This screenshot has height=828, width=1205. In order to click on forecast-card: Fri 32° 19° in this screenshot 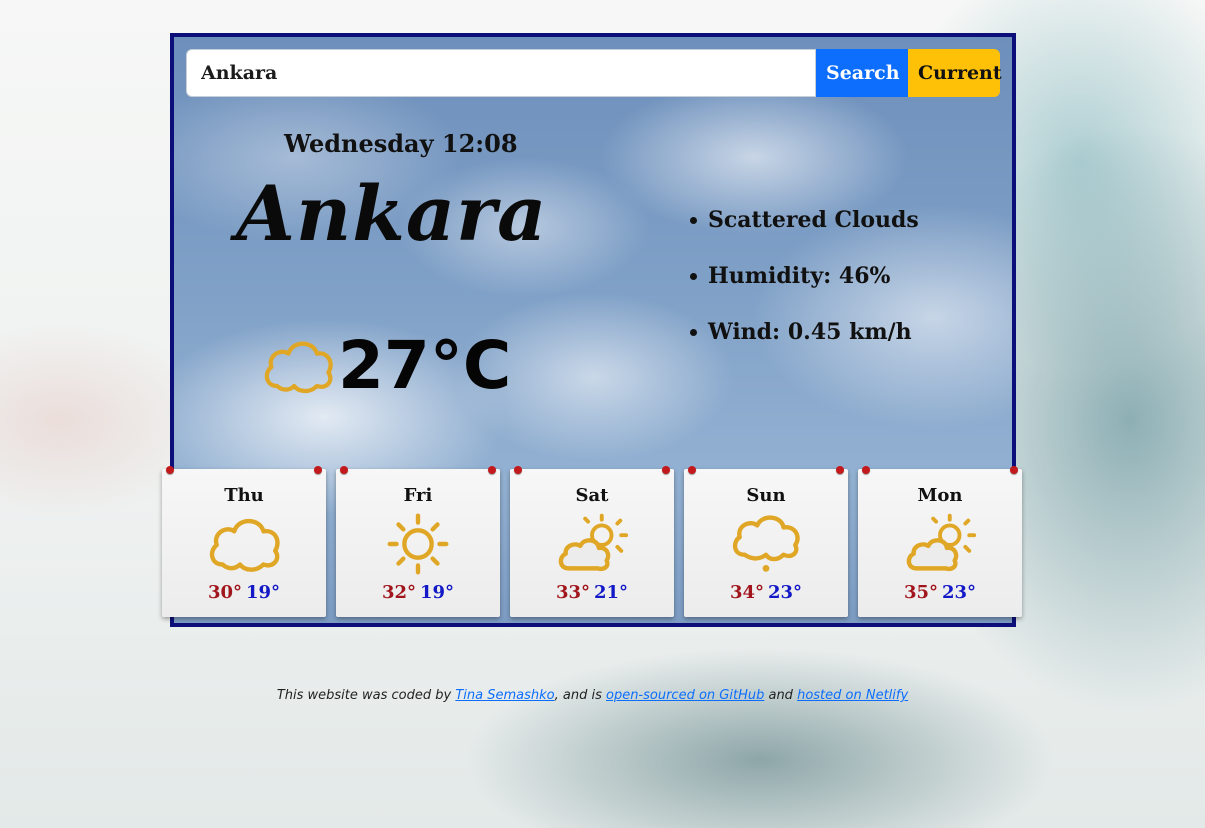, I will do `click(418, 541)`.